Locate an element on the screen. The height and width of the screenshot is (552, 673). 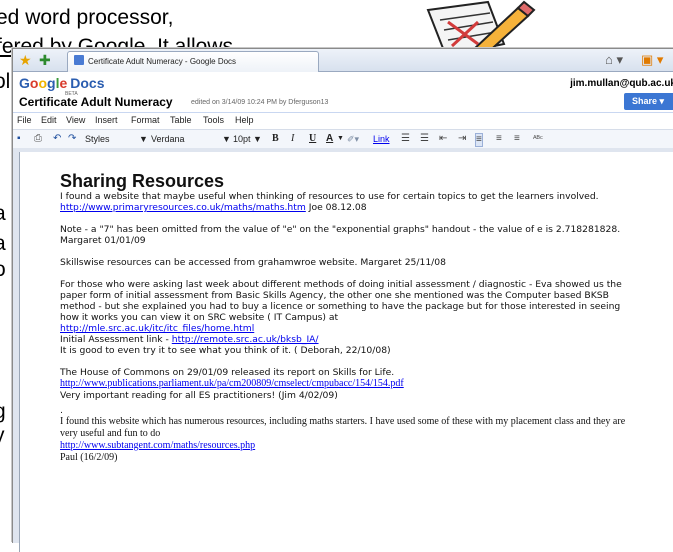
menu-insert: Insert is located at coordinates (106, 120).